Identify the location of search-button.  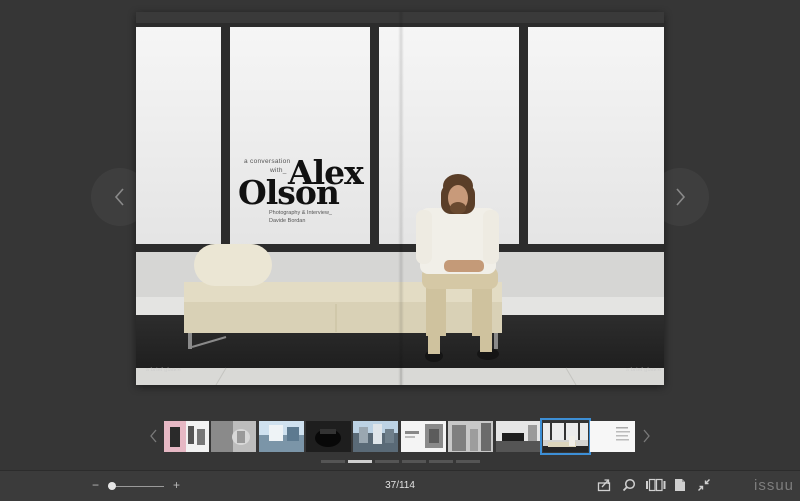
(629, 485).